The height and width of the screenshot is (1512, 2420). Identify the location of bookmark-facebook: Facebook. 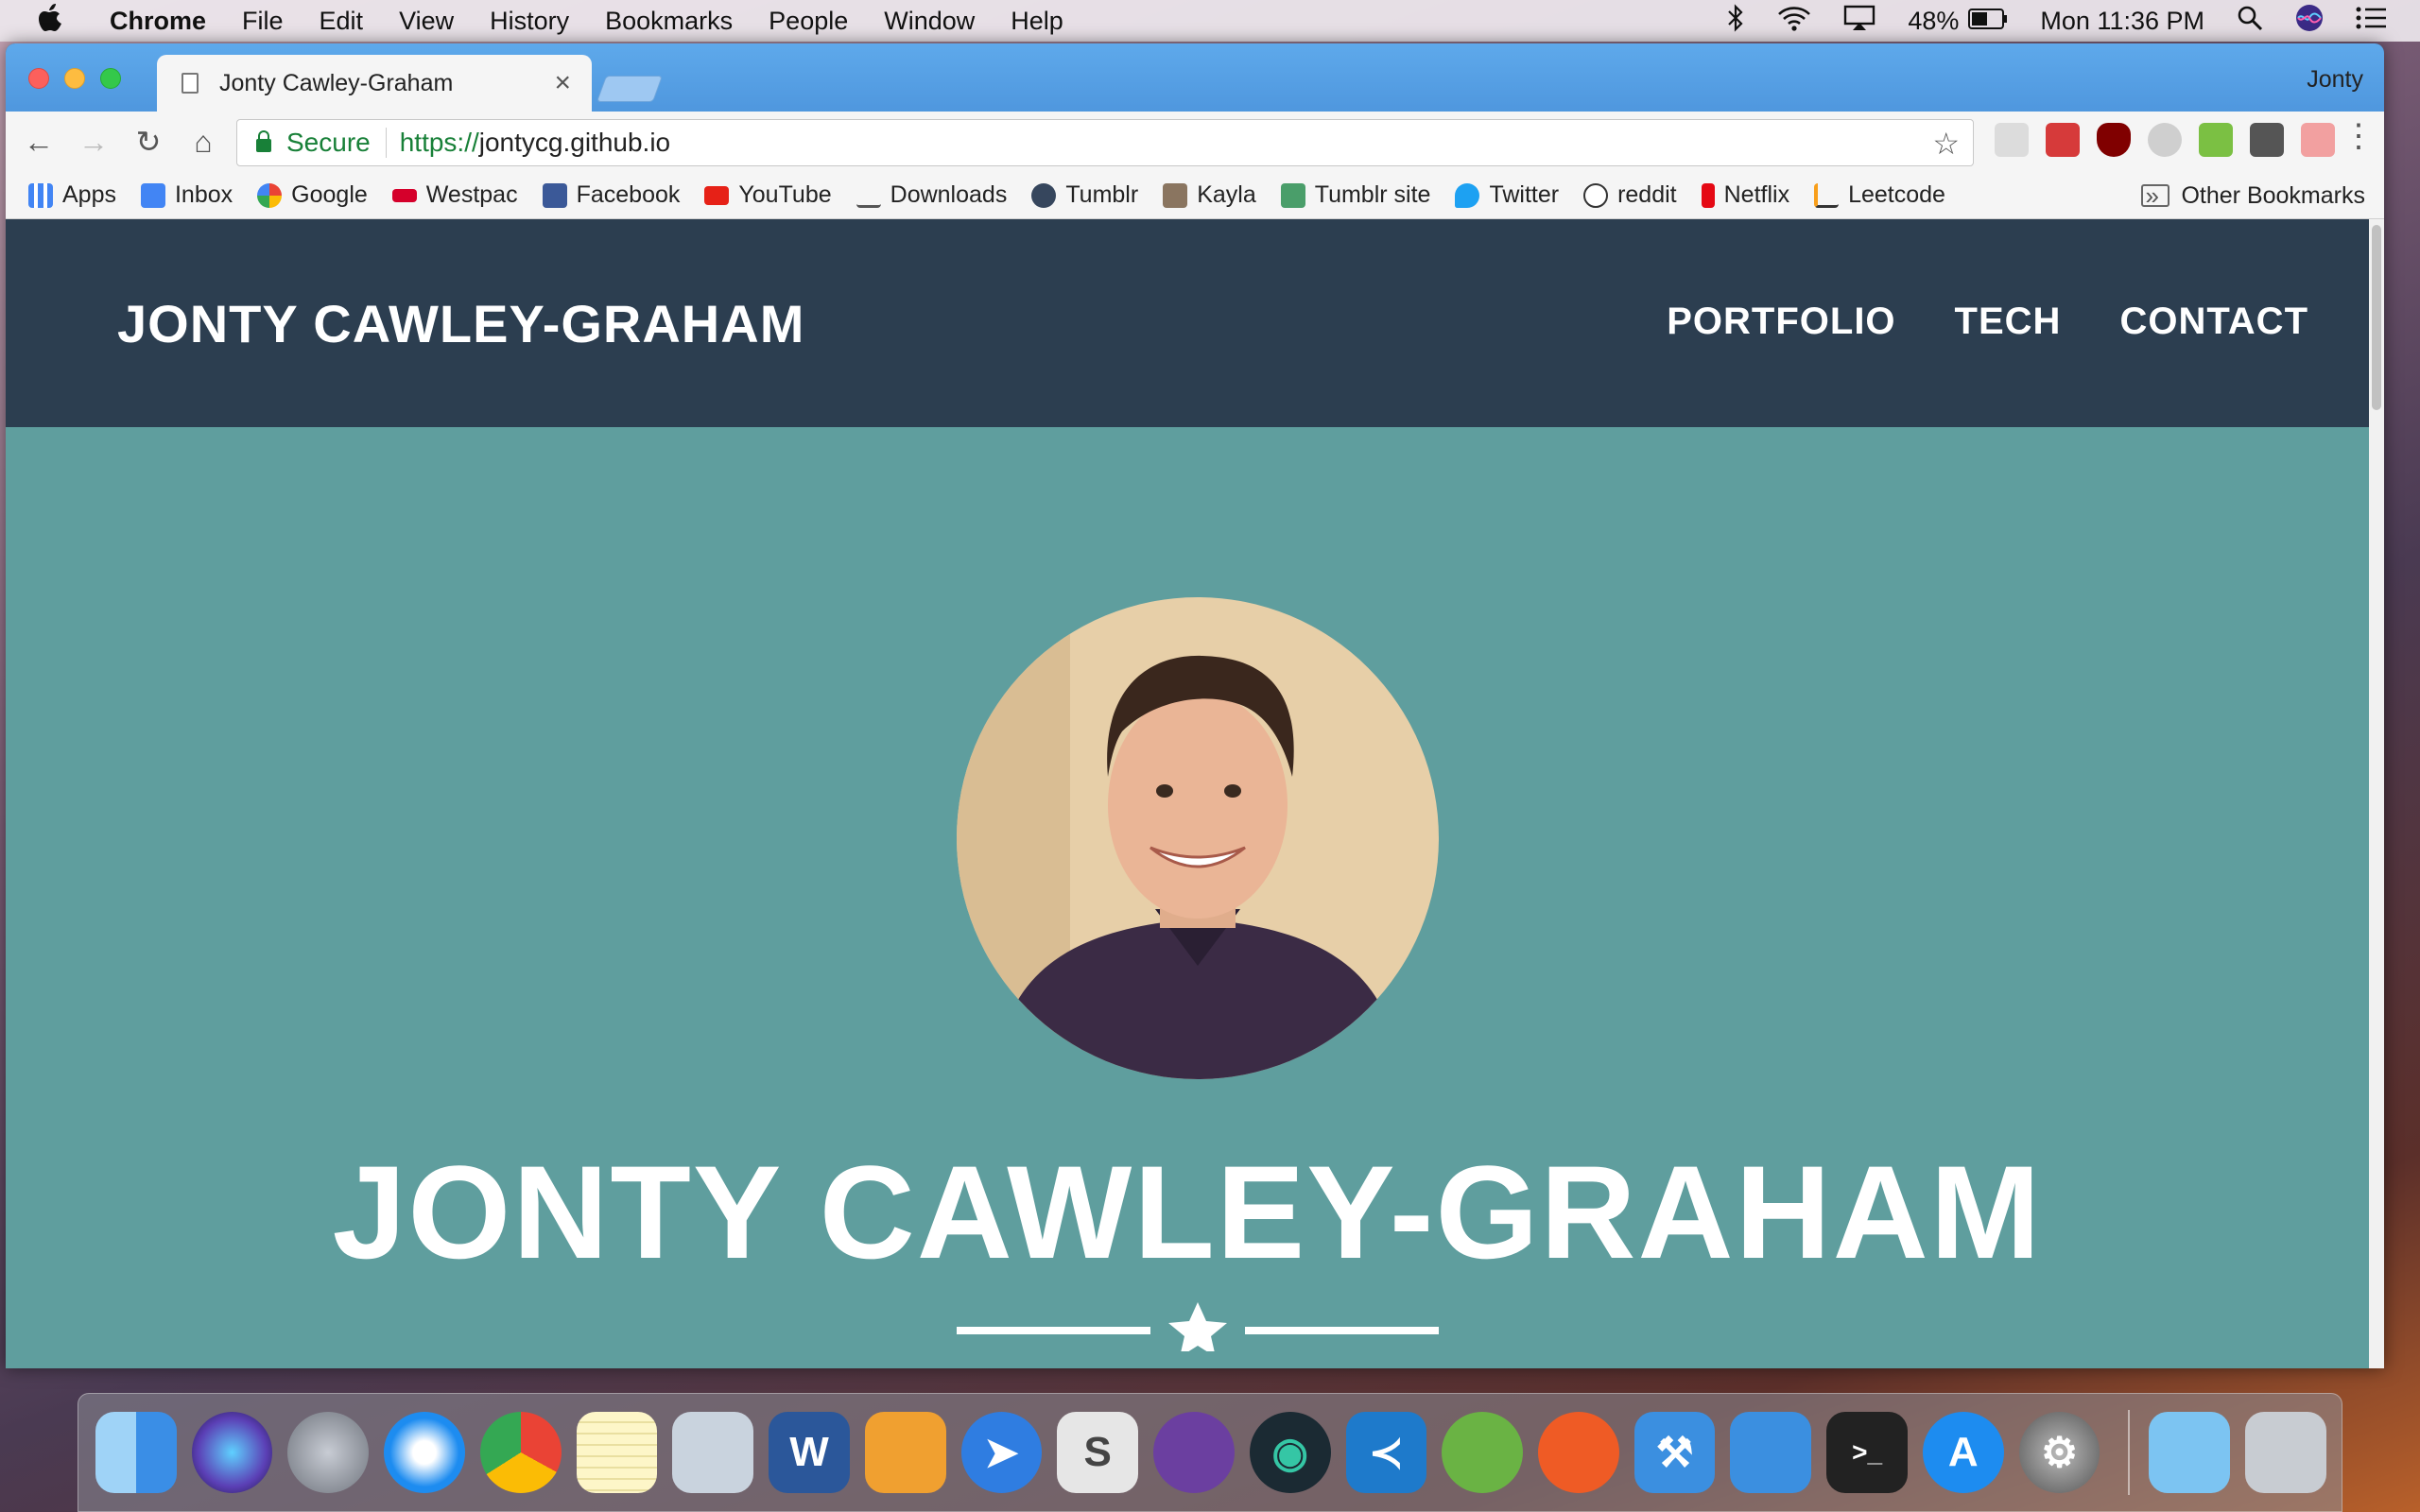
(611, 195).